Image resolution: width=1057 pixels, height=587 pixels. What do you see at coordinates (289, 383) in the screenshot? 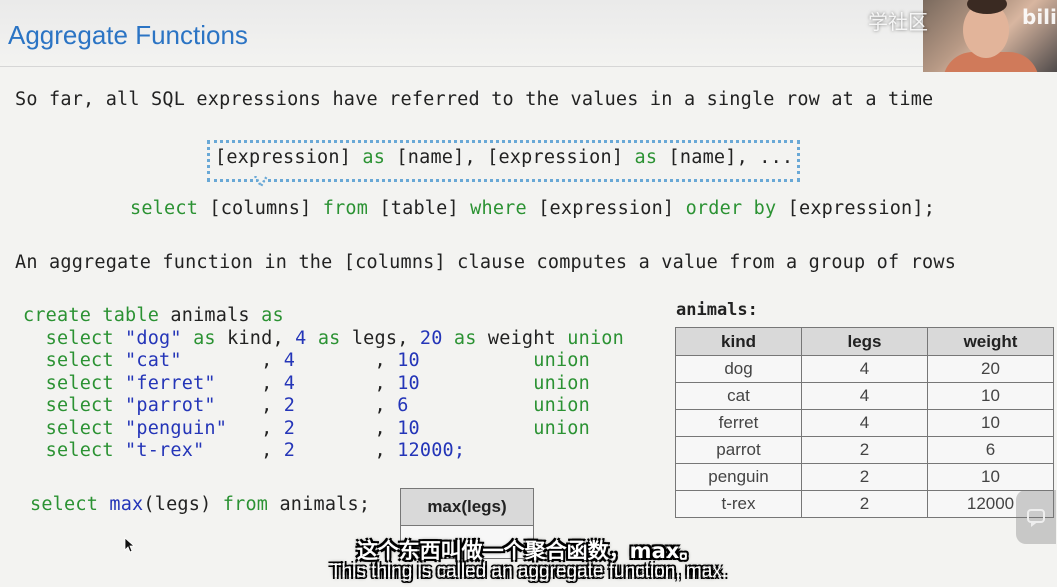
I see `code-token: 4` at bounding box center [289, 383].